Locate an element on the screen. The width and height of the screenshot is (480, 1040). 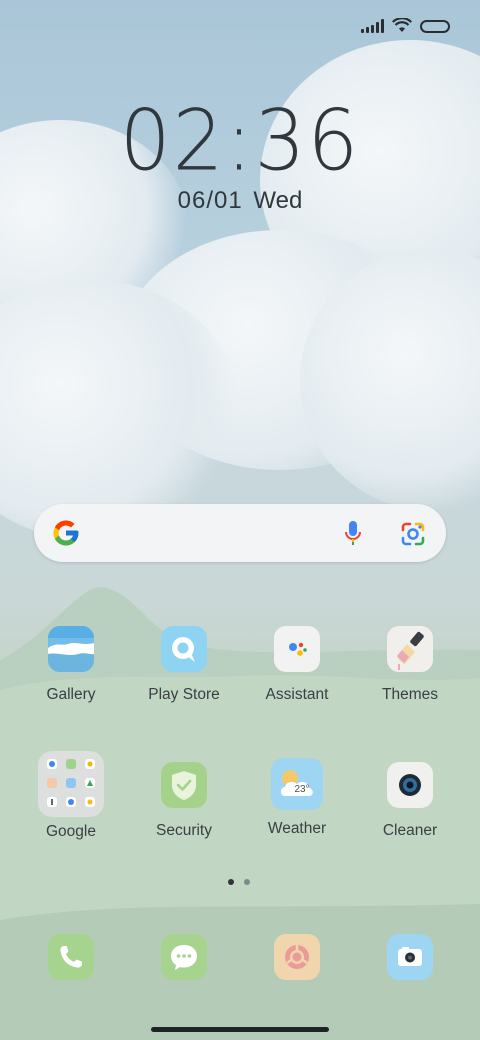
weather-icon: 23° is located at coordinates (297, 784).